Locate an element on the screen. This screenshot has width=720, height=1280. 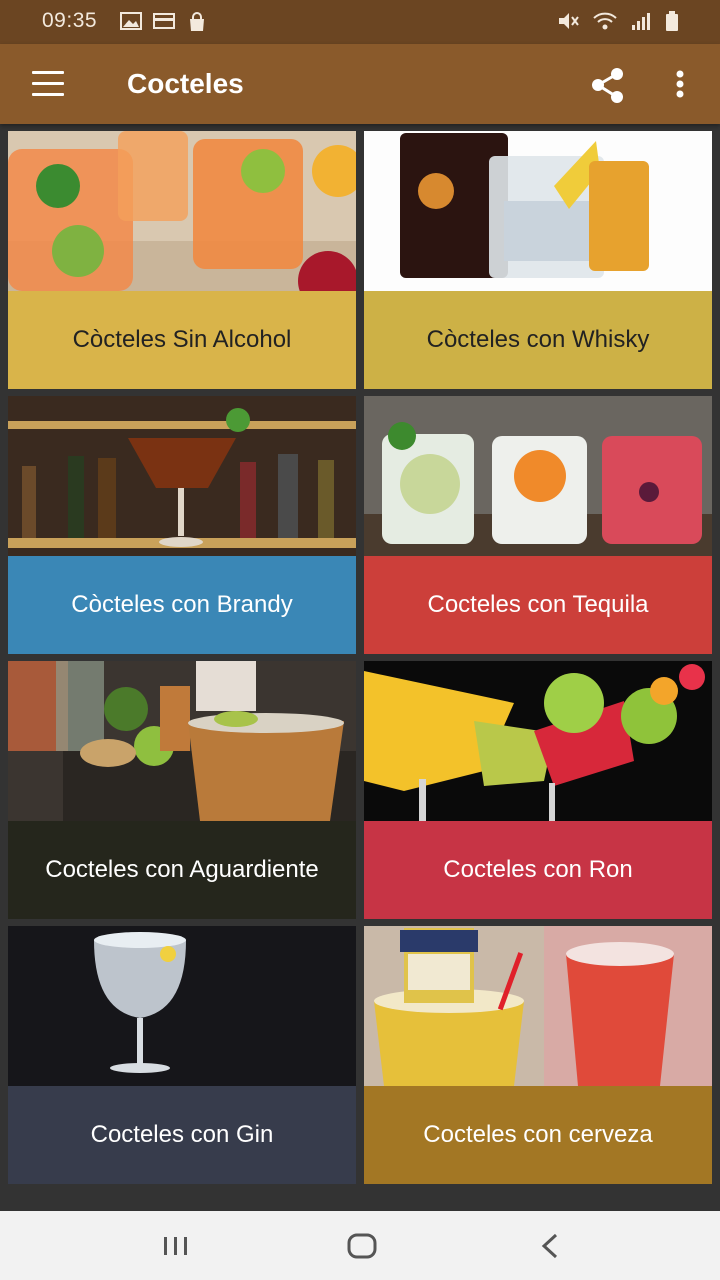
category-card-gin: Cocteles con Gin is located at coordinates (182, 1055).